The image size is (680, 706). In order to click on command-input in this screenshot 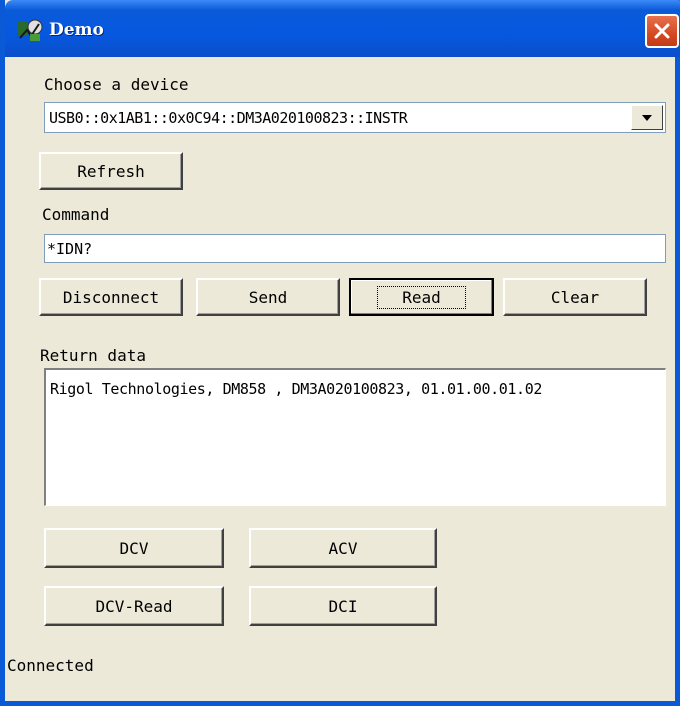, I will do `click(355, 248)`.